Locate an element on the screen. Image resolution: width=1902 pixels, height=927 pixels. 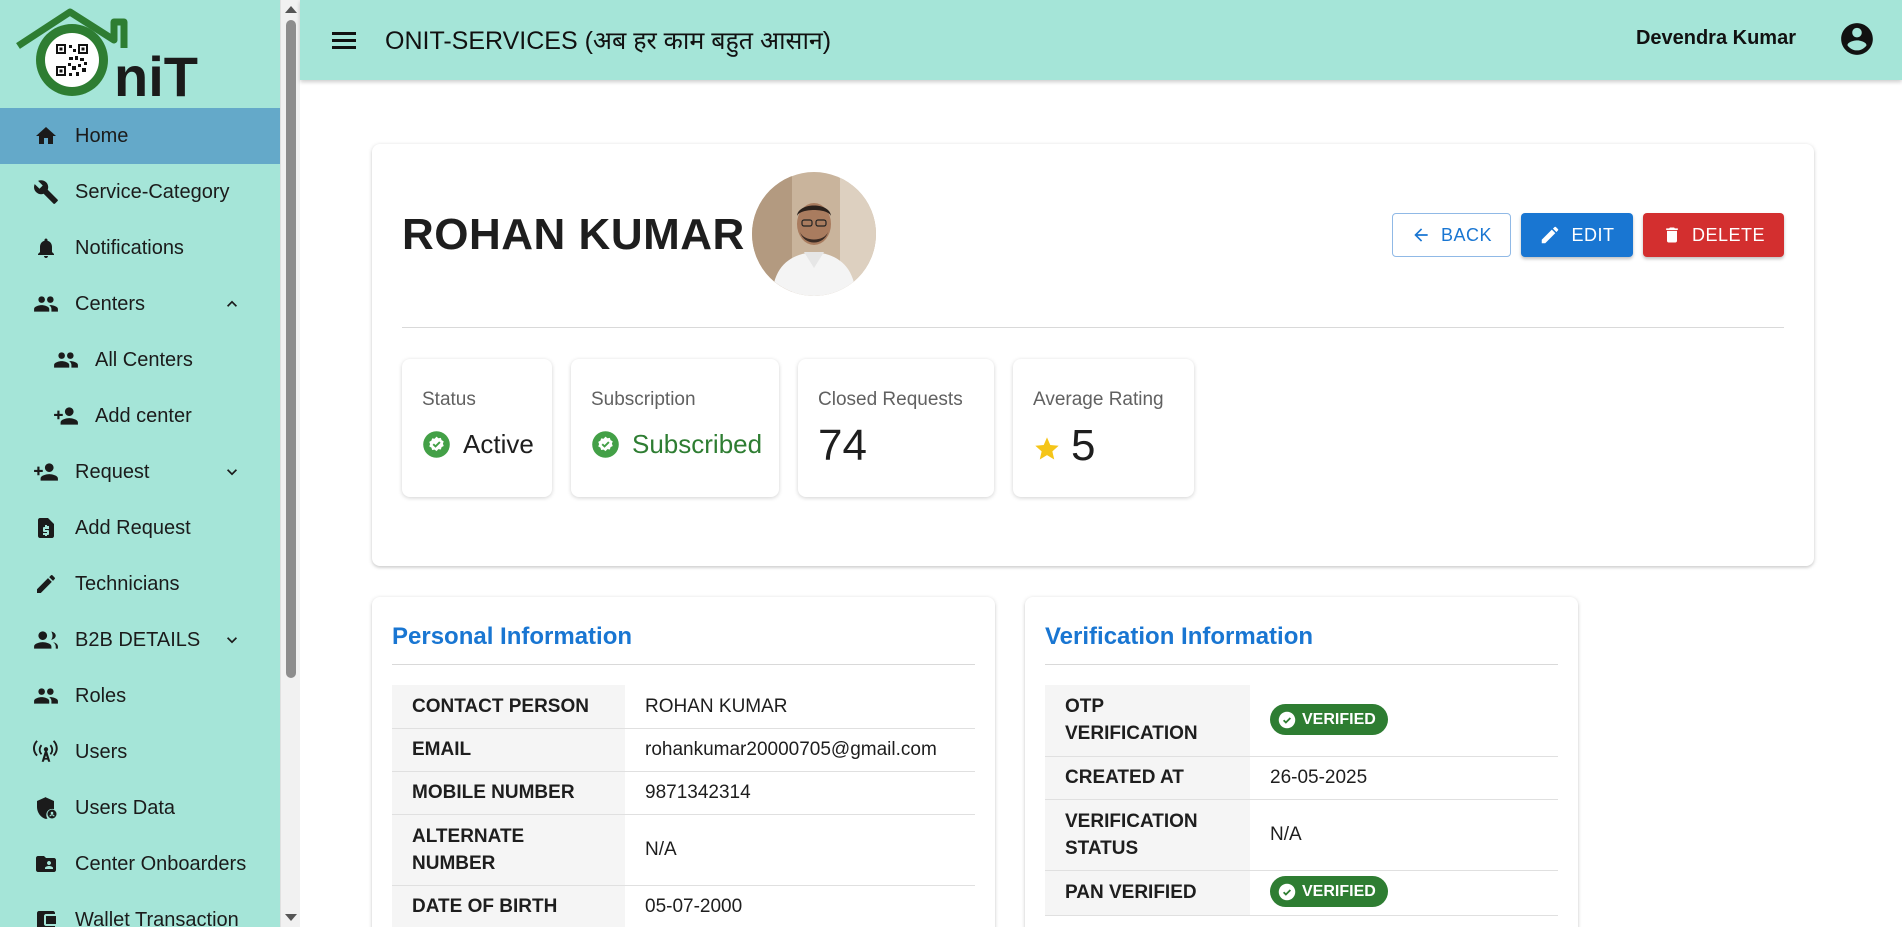
sidebar-item-label: Add center is located at coordinates (143, 415).